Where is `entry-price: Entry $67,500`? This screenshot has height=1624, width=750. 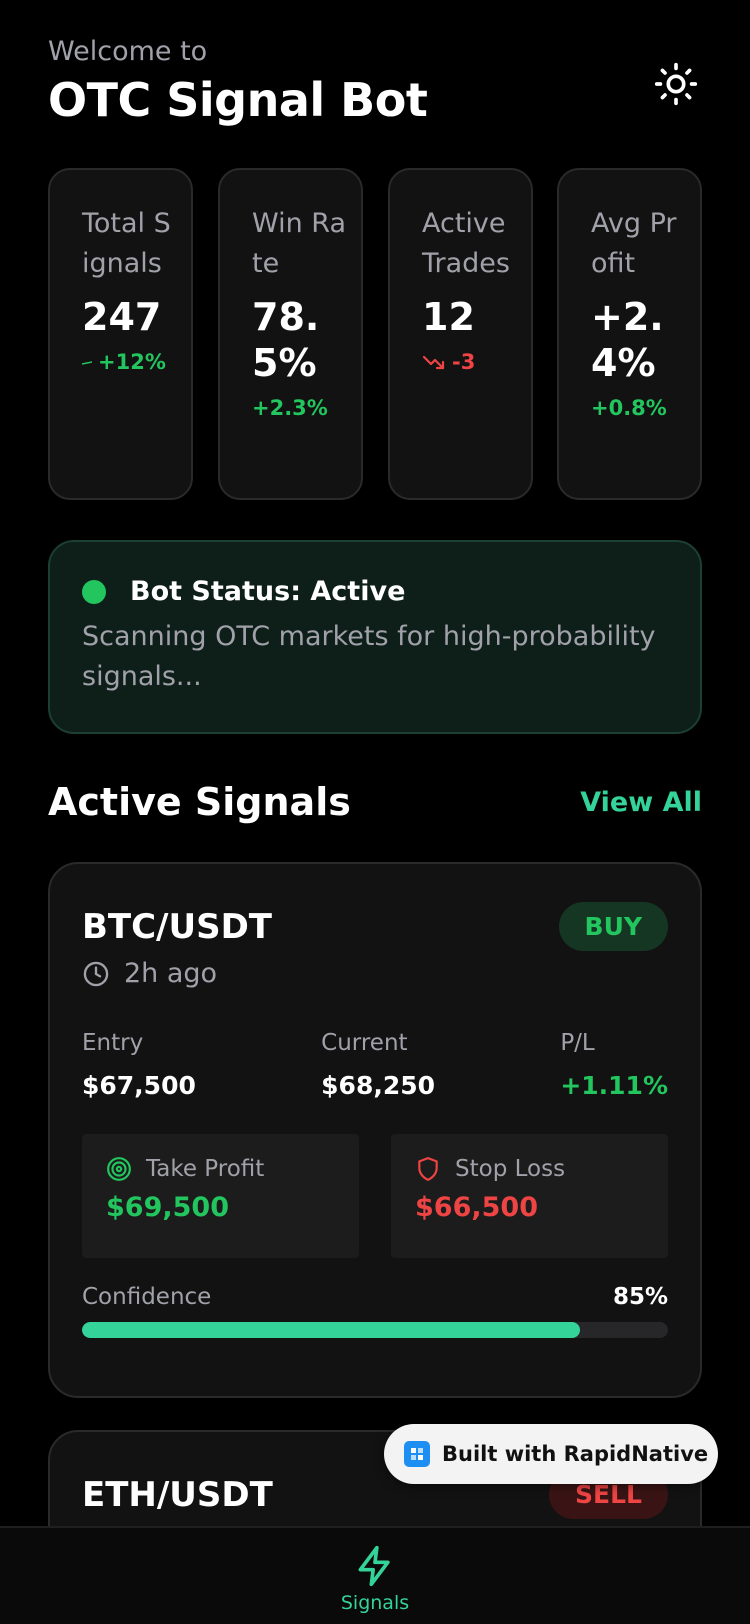
entry-price: Entry $67,500 is located at coordinates (201, 1063).